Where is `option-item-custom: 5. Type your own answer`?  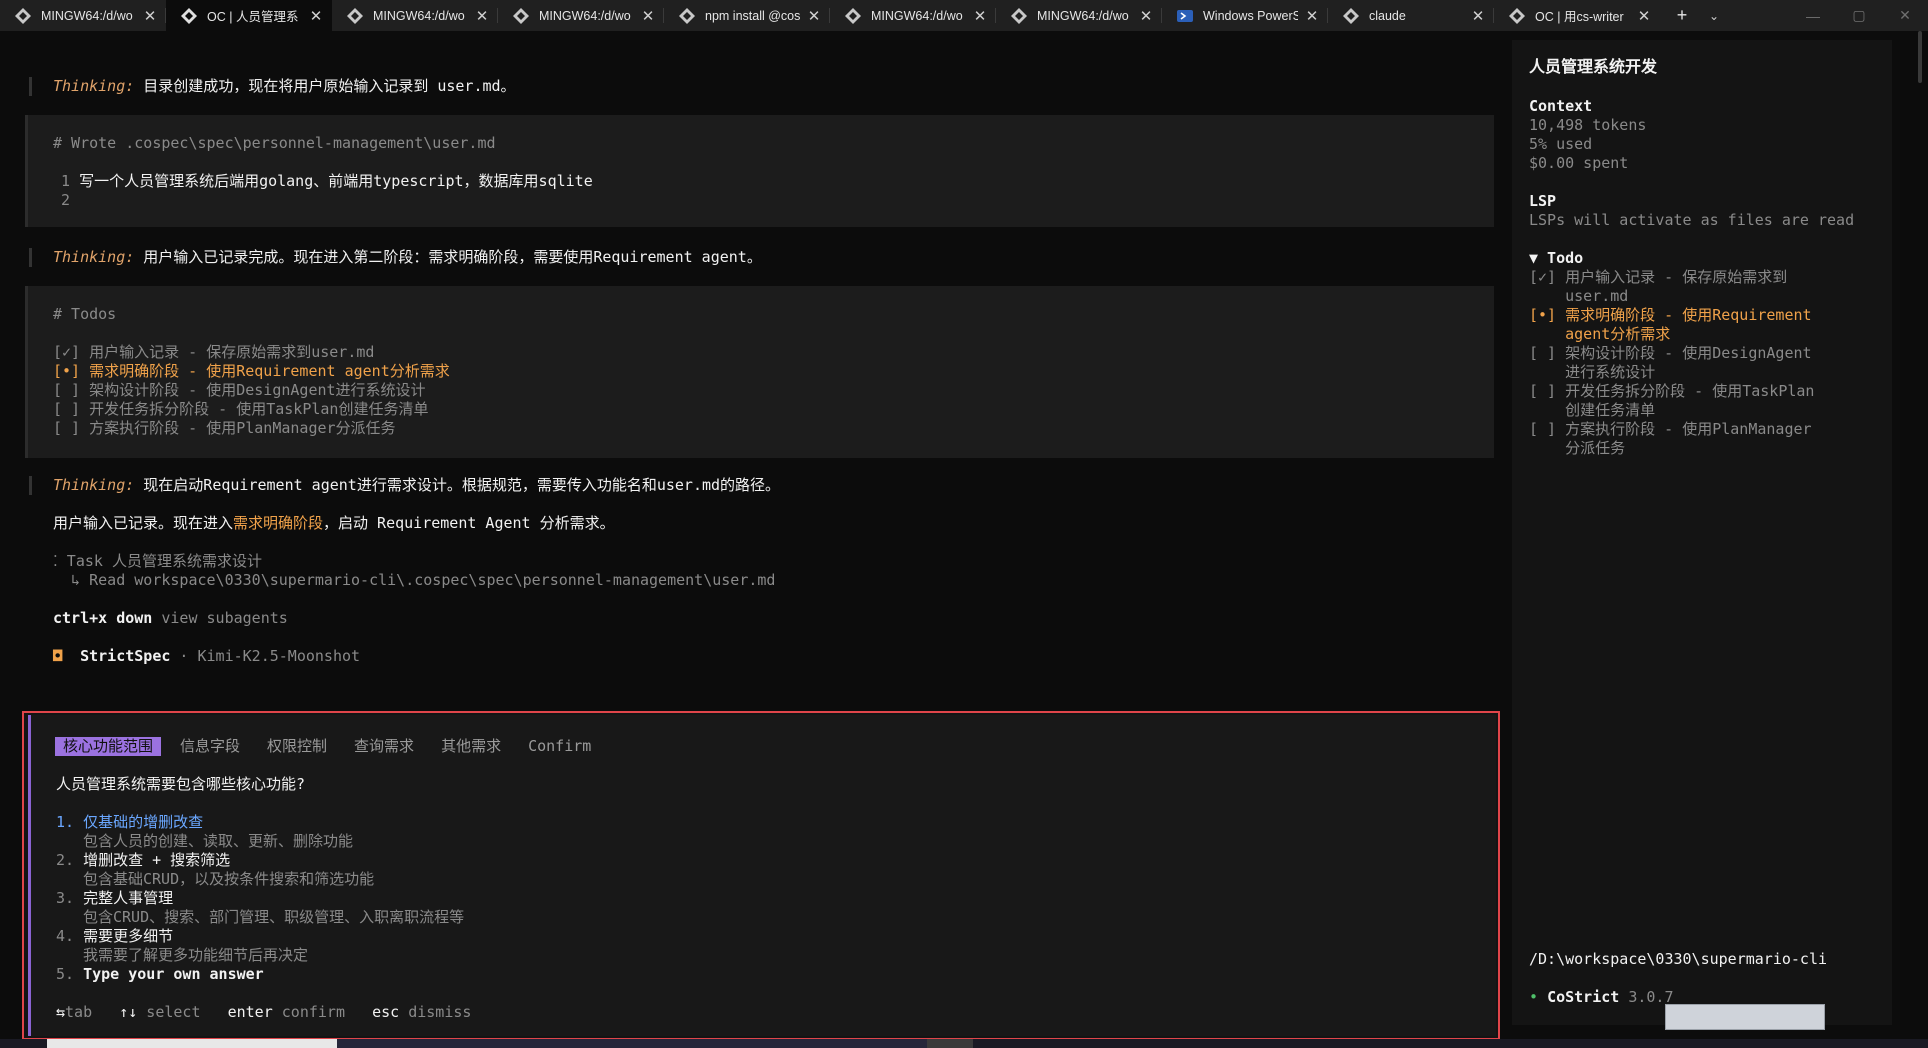 option-item-custom: 5. Type your own answer is located at coordinates (160, 974).